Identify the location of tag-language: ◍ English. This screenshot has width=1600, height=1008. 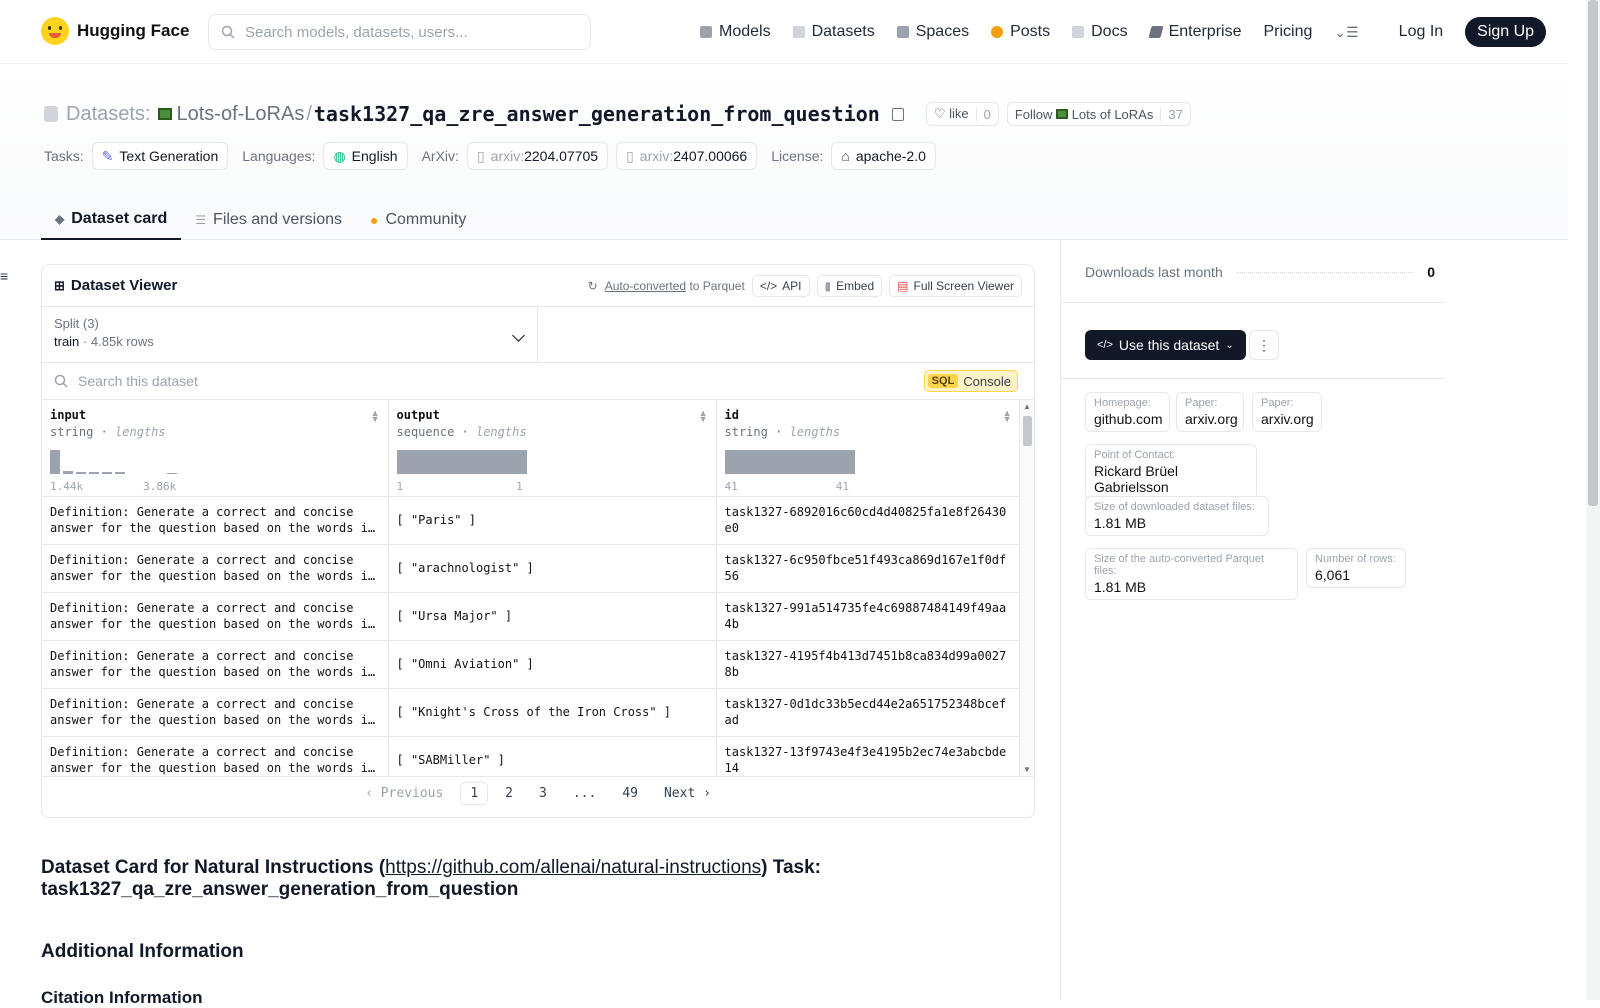
(365, 156).